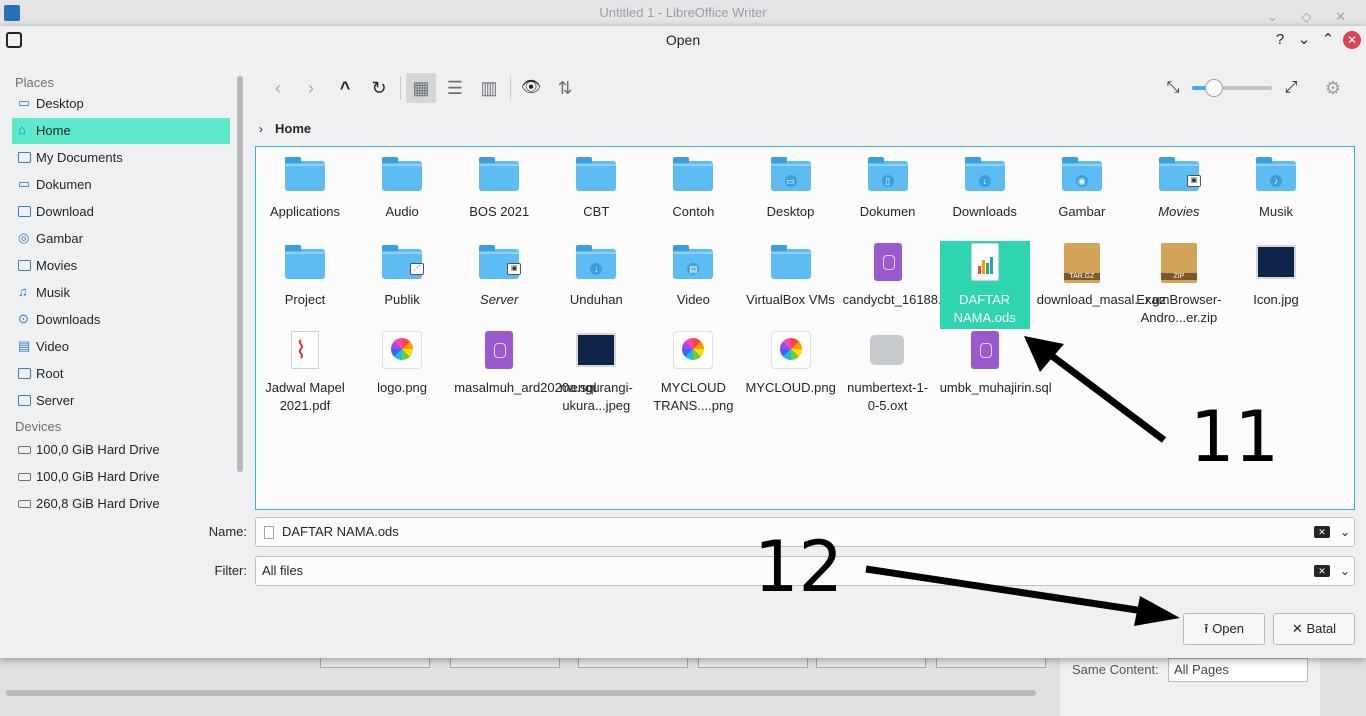  What do you see at coordinates (1314, 629) in the screenshot?
I see `cancel-button: ✕ Batal` at bounding box center [1314, 629].